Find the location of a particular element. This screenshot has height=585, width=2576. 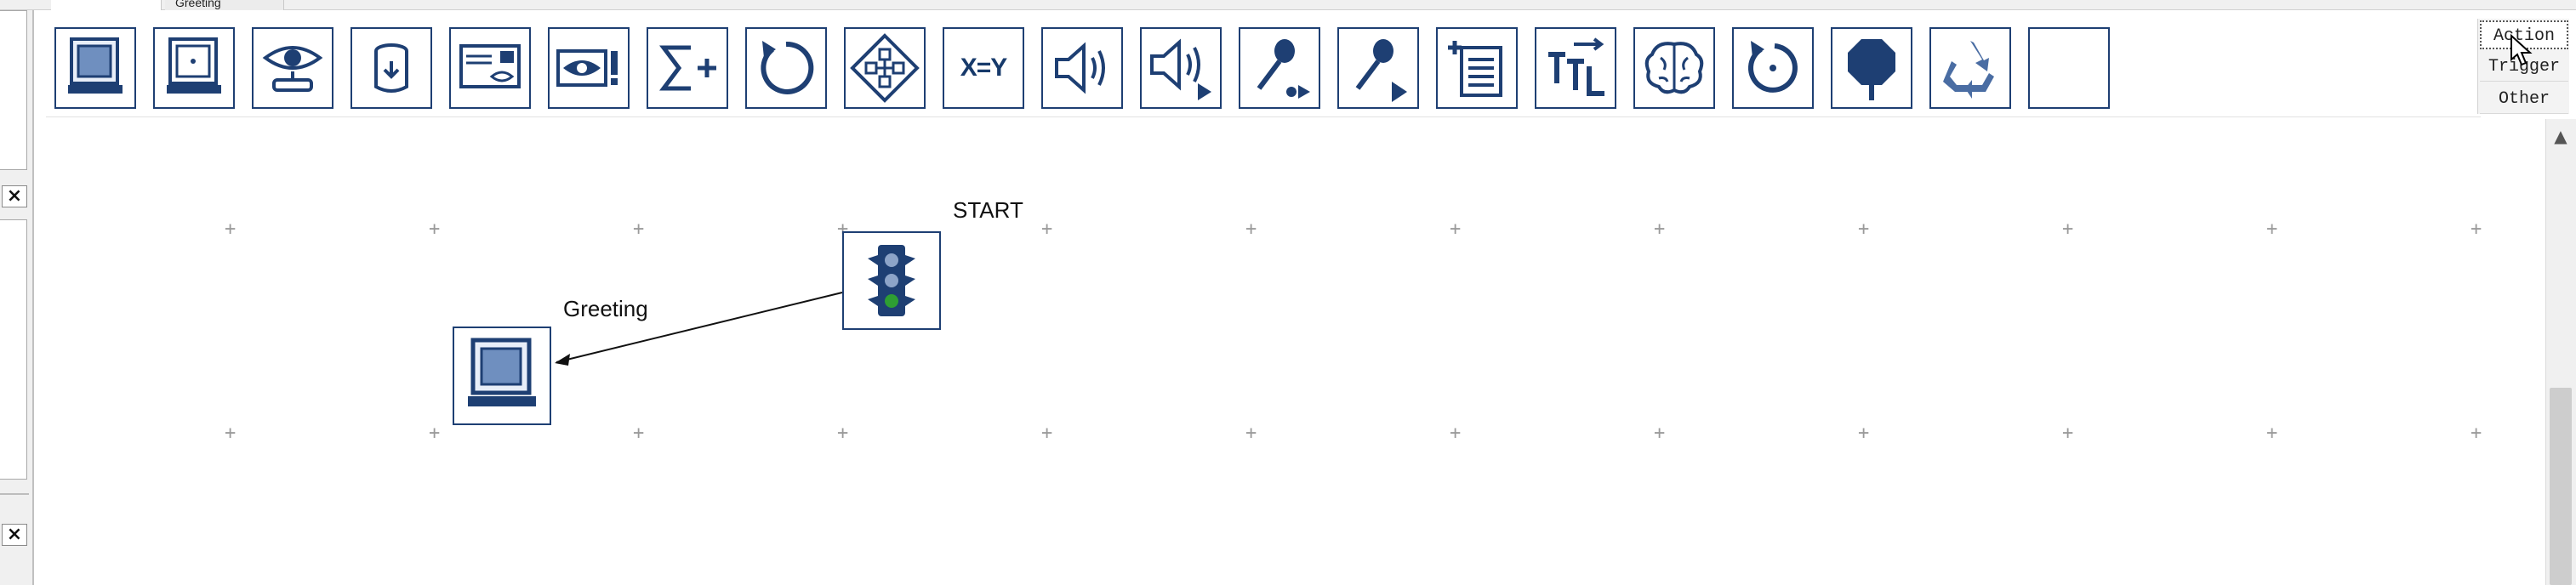

tool-empty-slot is located at coordinates (2069, 68).